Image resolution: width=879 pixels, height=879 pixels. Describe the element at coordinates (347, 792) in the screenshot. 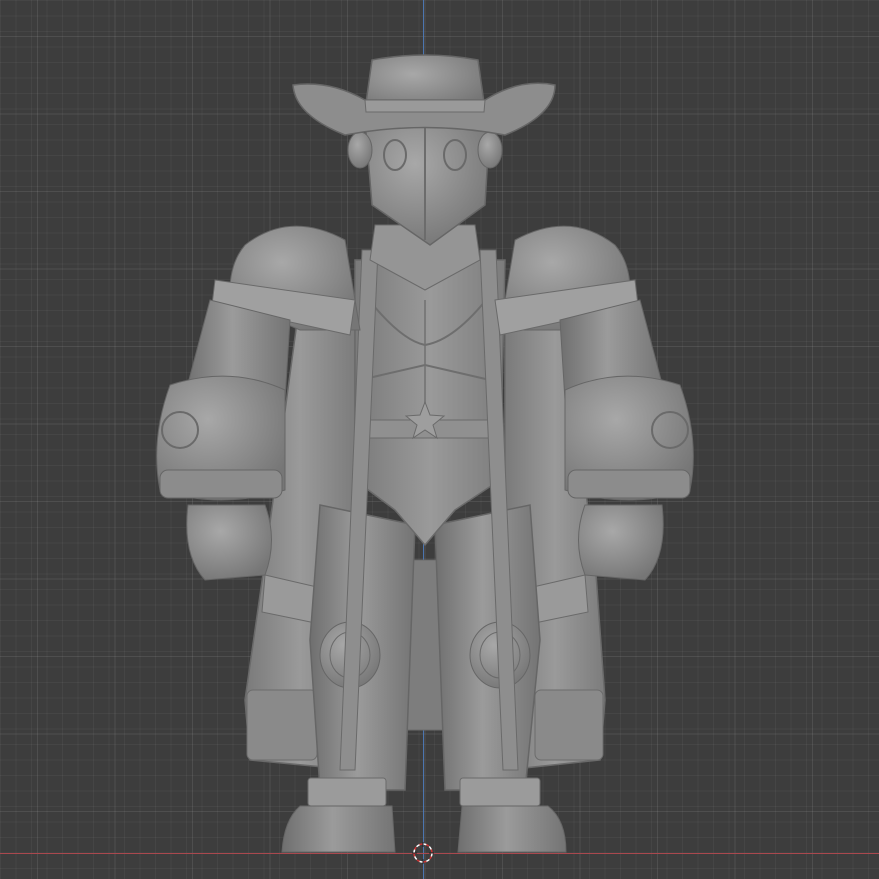

I see `boot-cuff-left` at that location.